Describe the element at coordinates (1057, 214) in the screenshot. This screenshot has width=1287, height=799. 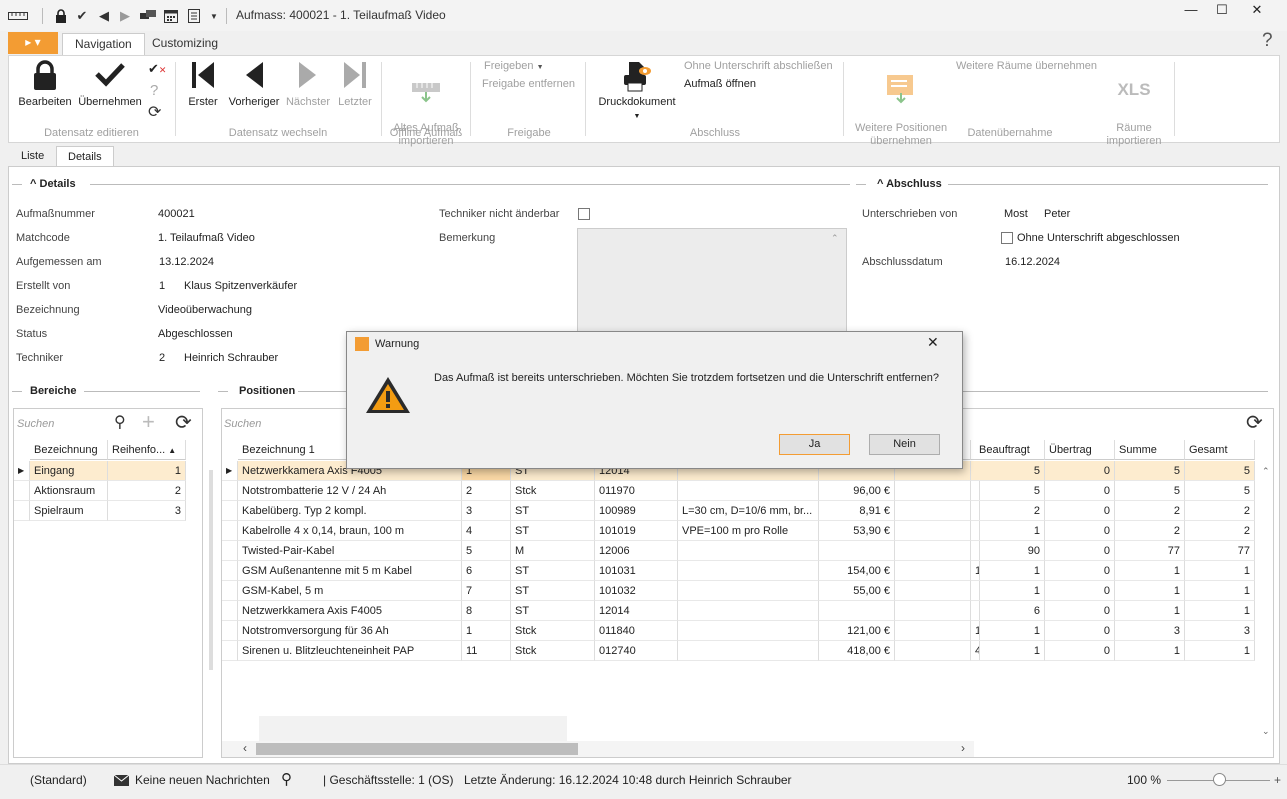
I see `unterschrieben-nachname: Peter` at that location.